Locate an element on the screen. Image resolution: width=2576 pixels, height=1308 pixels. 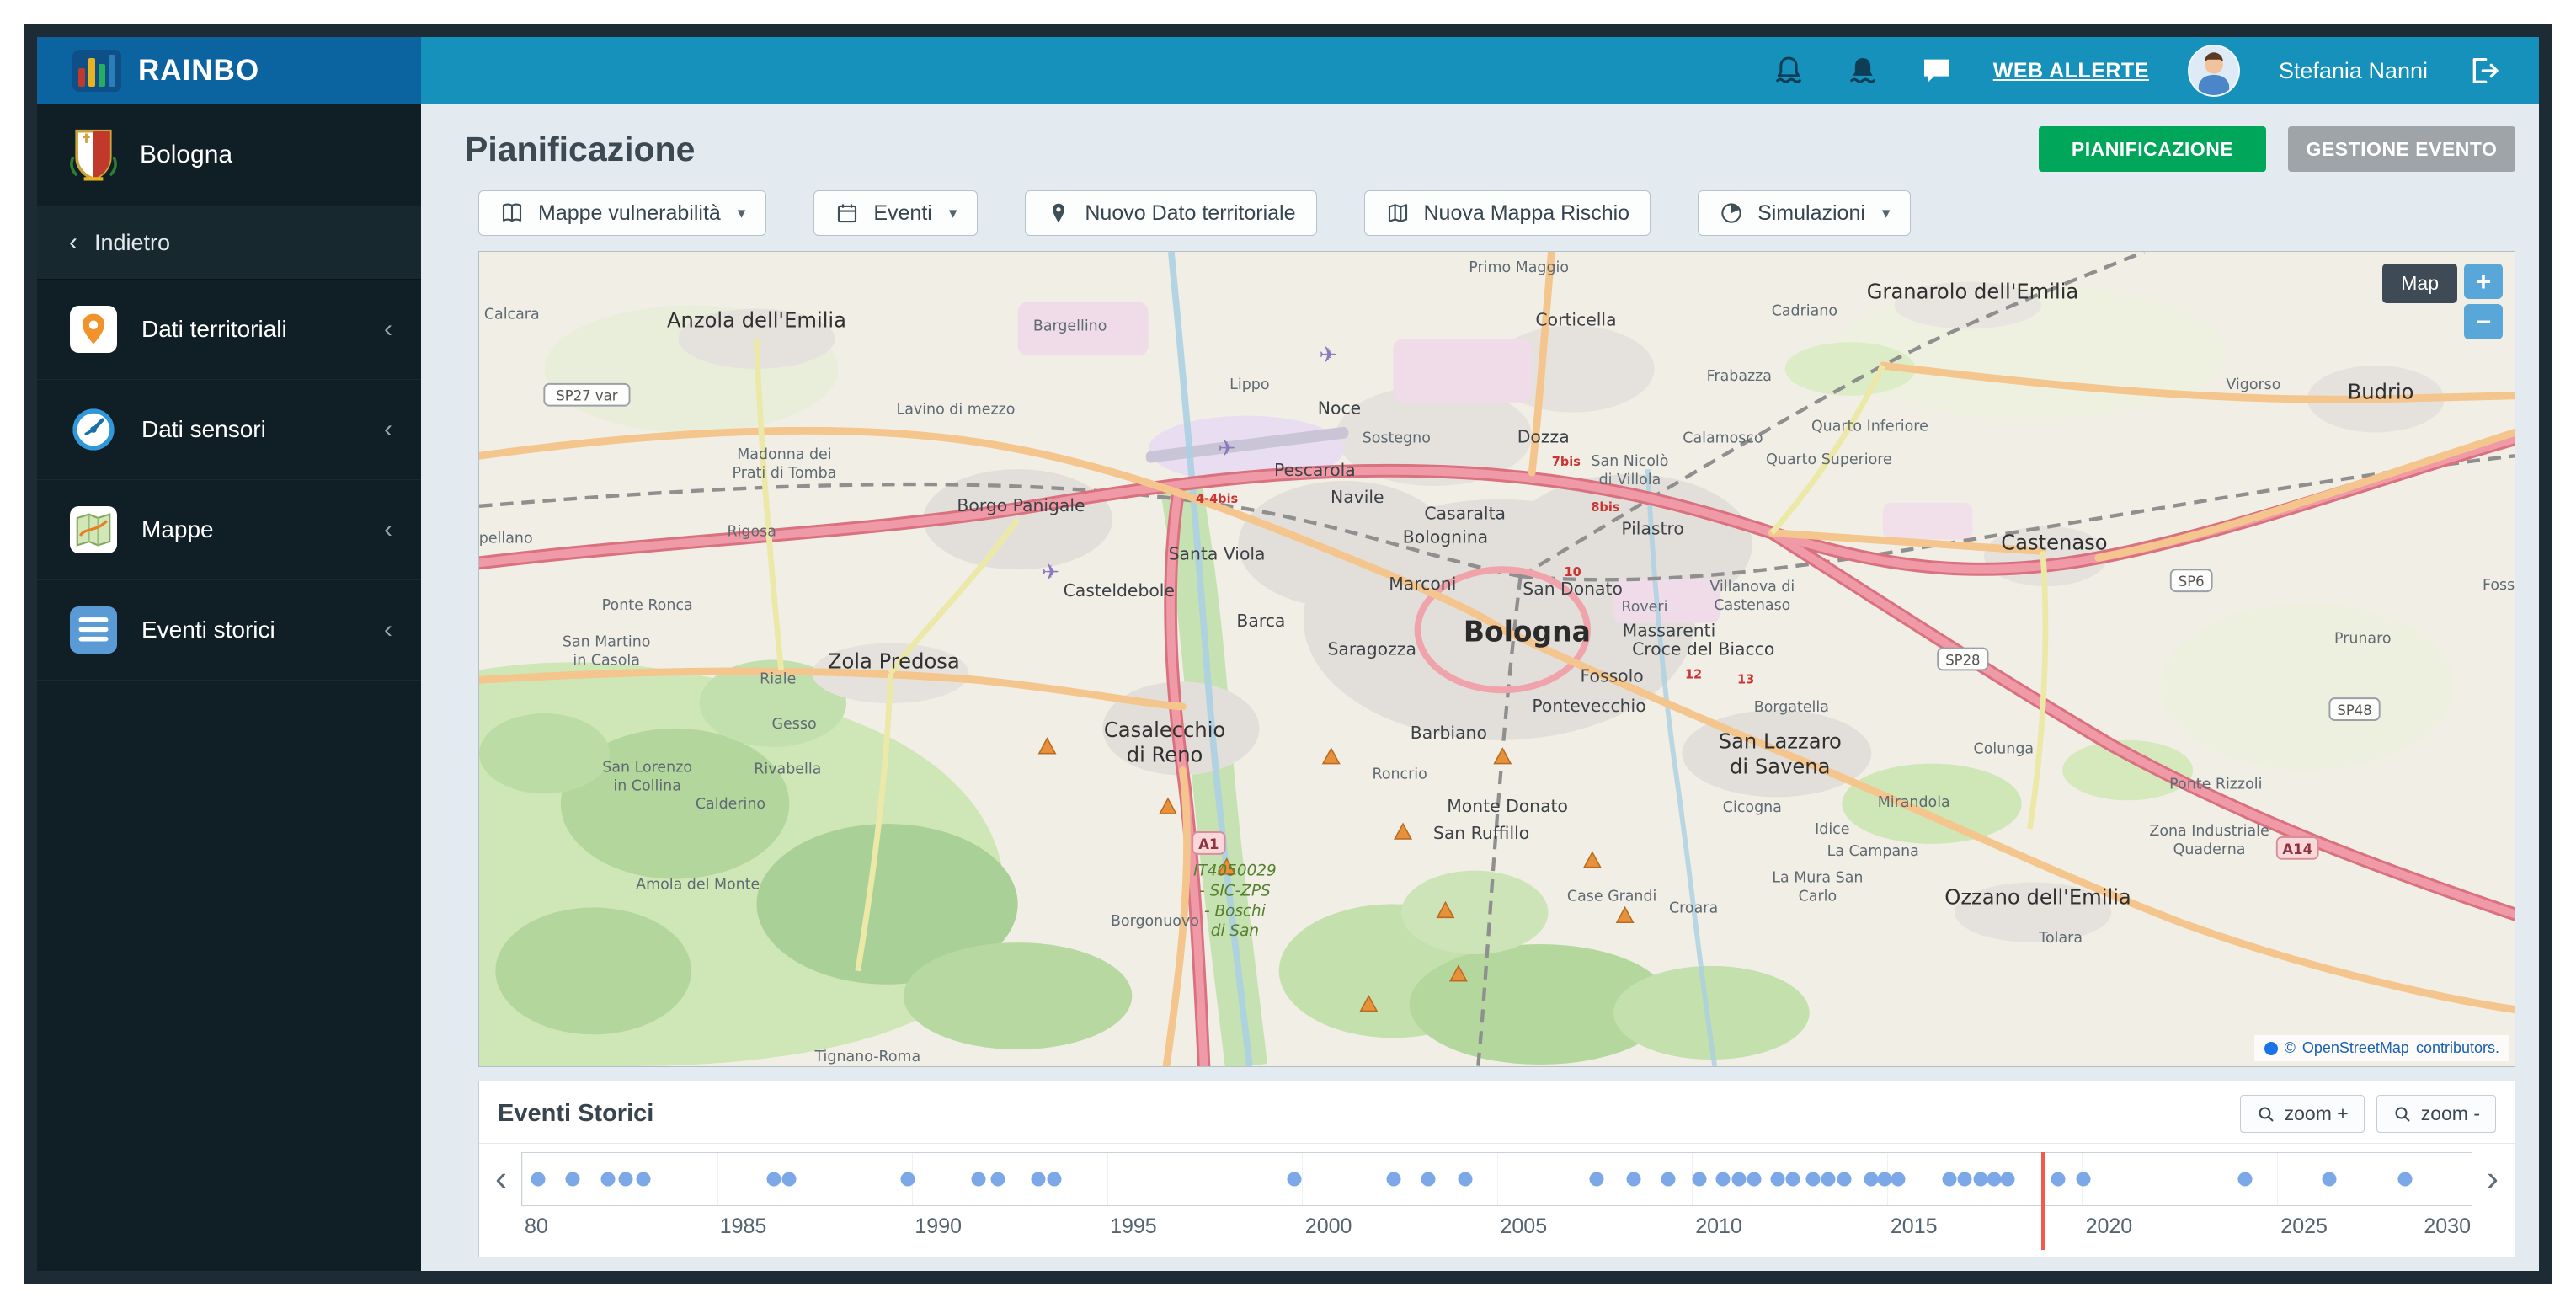
nuovo-dato-territoriale-button: Nuovo Dato territoriale is located at coordinates (1171, 213).